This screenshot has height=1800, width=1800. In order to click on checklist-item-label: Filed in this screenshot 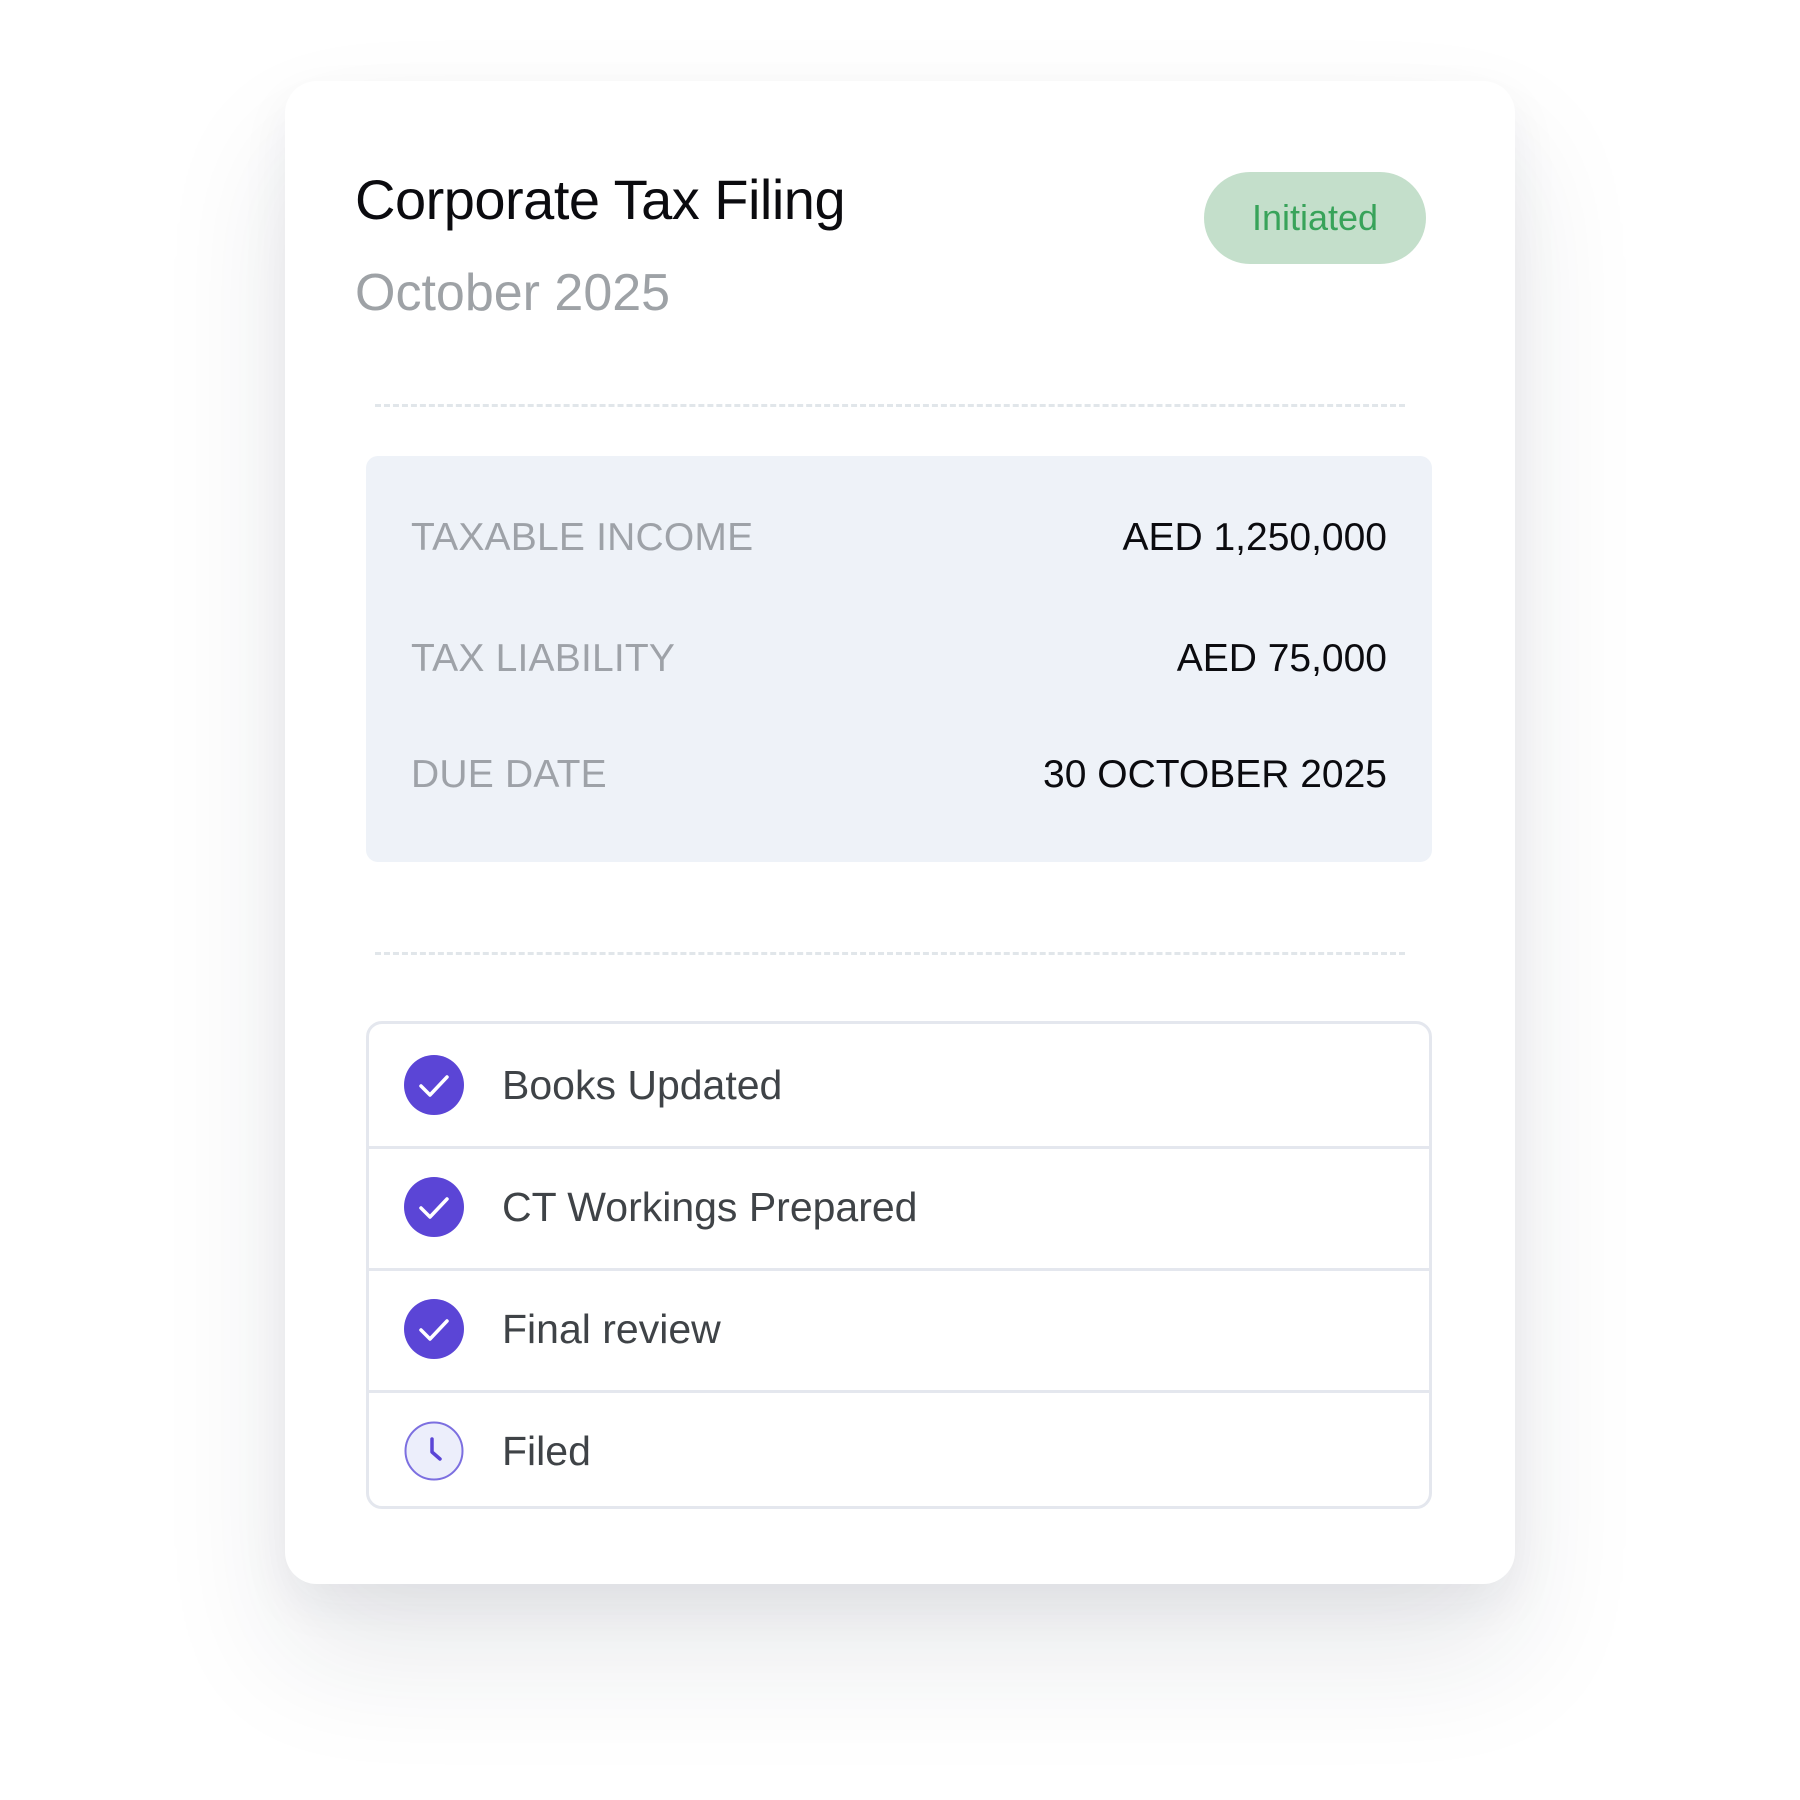, I will do `click(546, 1450)`.